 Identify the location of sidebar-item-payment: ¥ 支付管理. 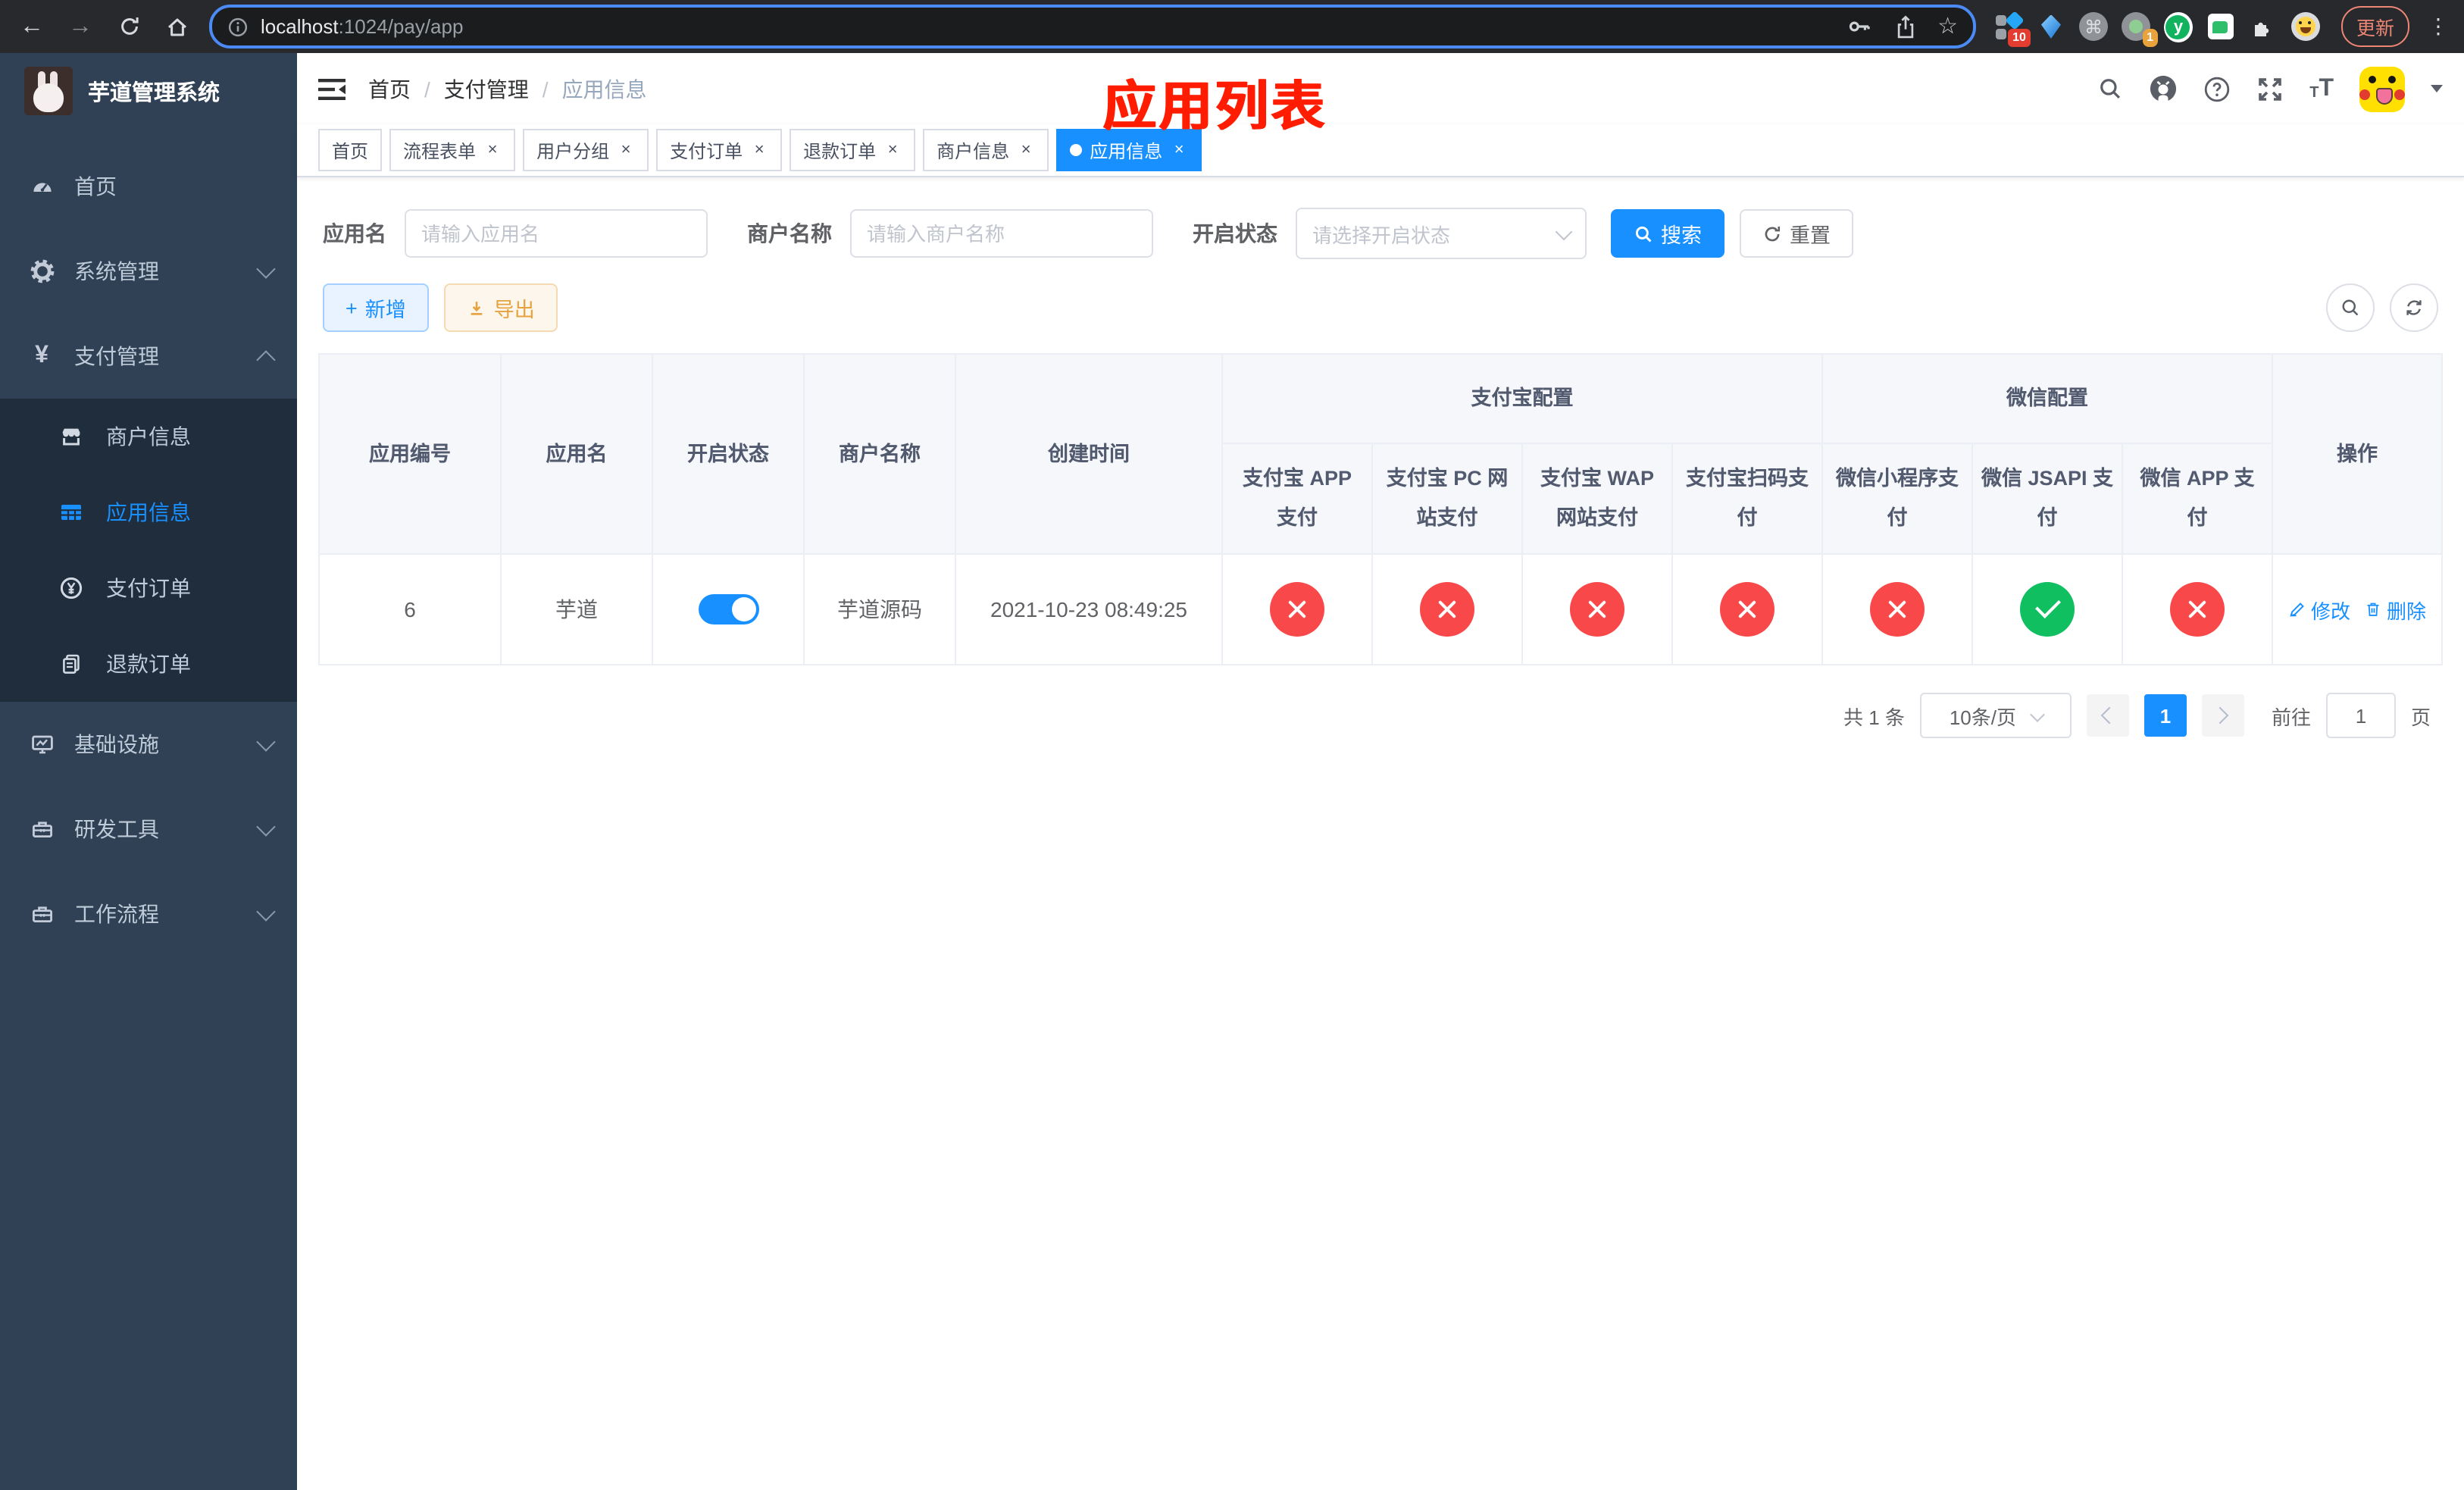
(148, 356).